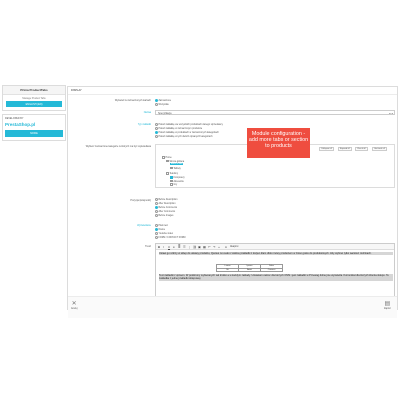  Describe the element at coordinates (74, 305) in the screenshot. I see `cancel-button: ✕ Anuluj` at that location.